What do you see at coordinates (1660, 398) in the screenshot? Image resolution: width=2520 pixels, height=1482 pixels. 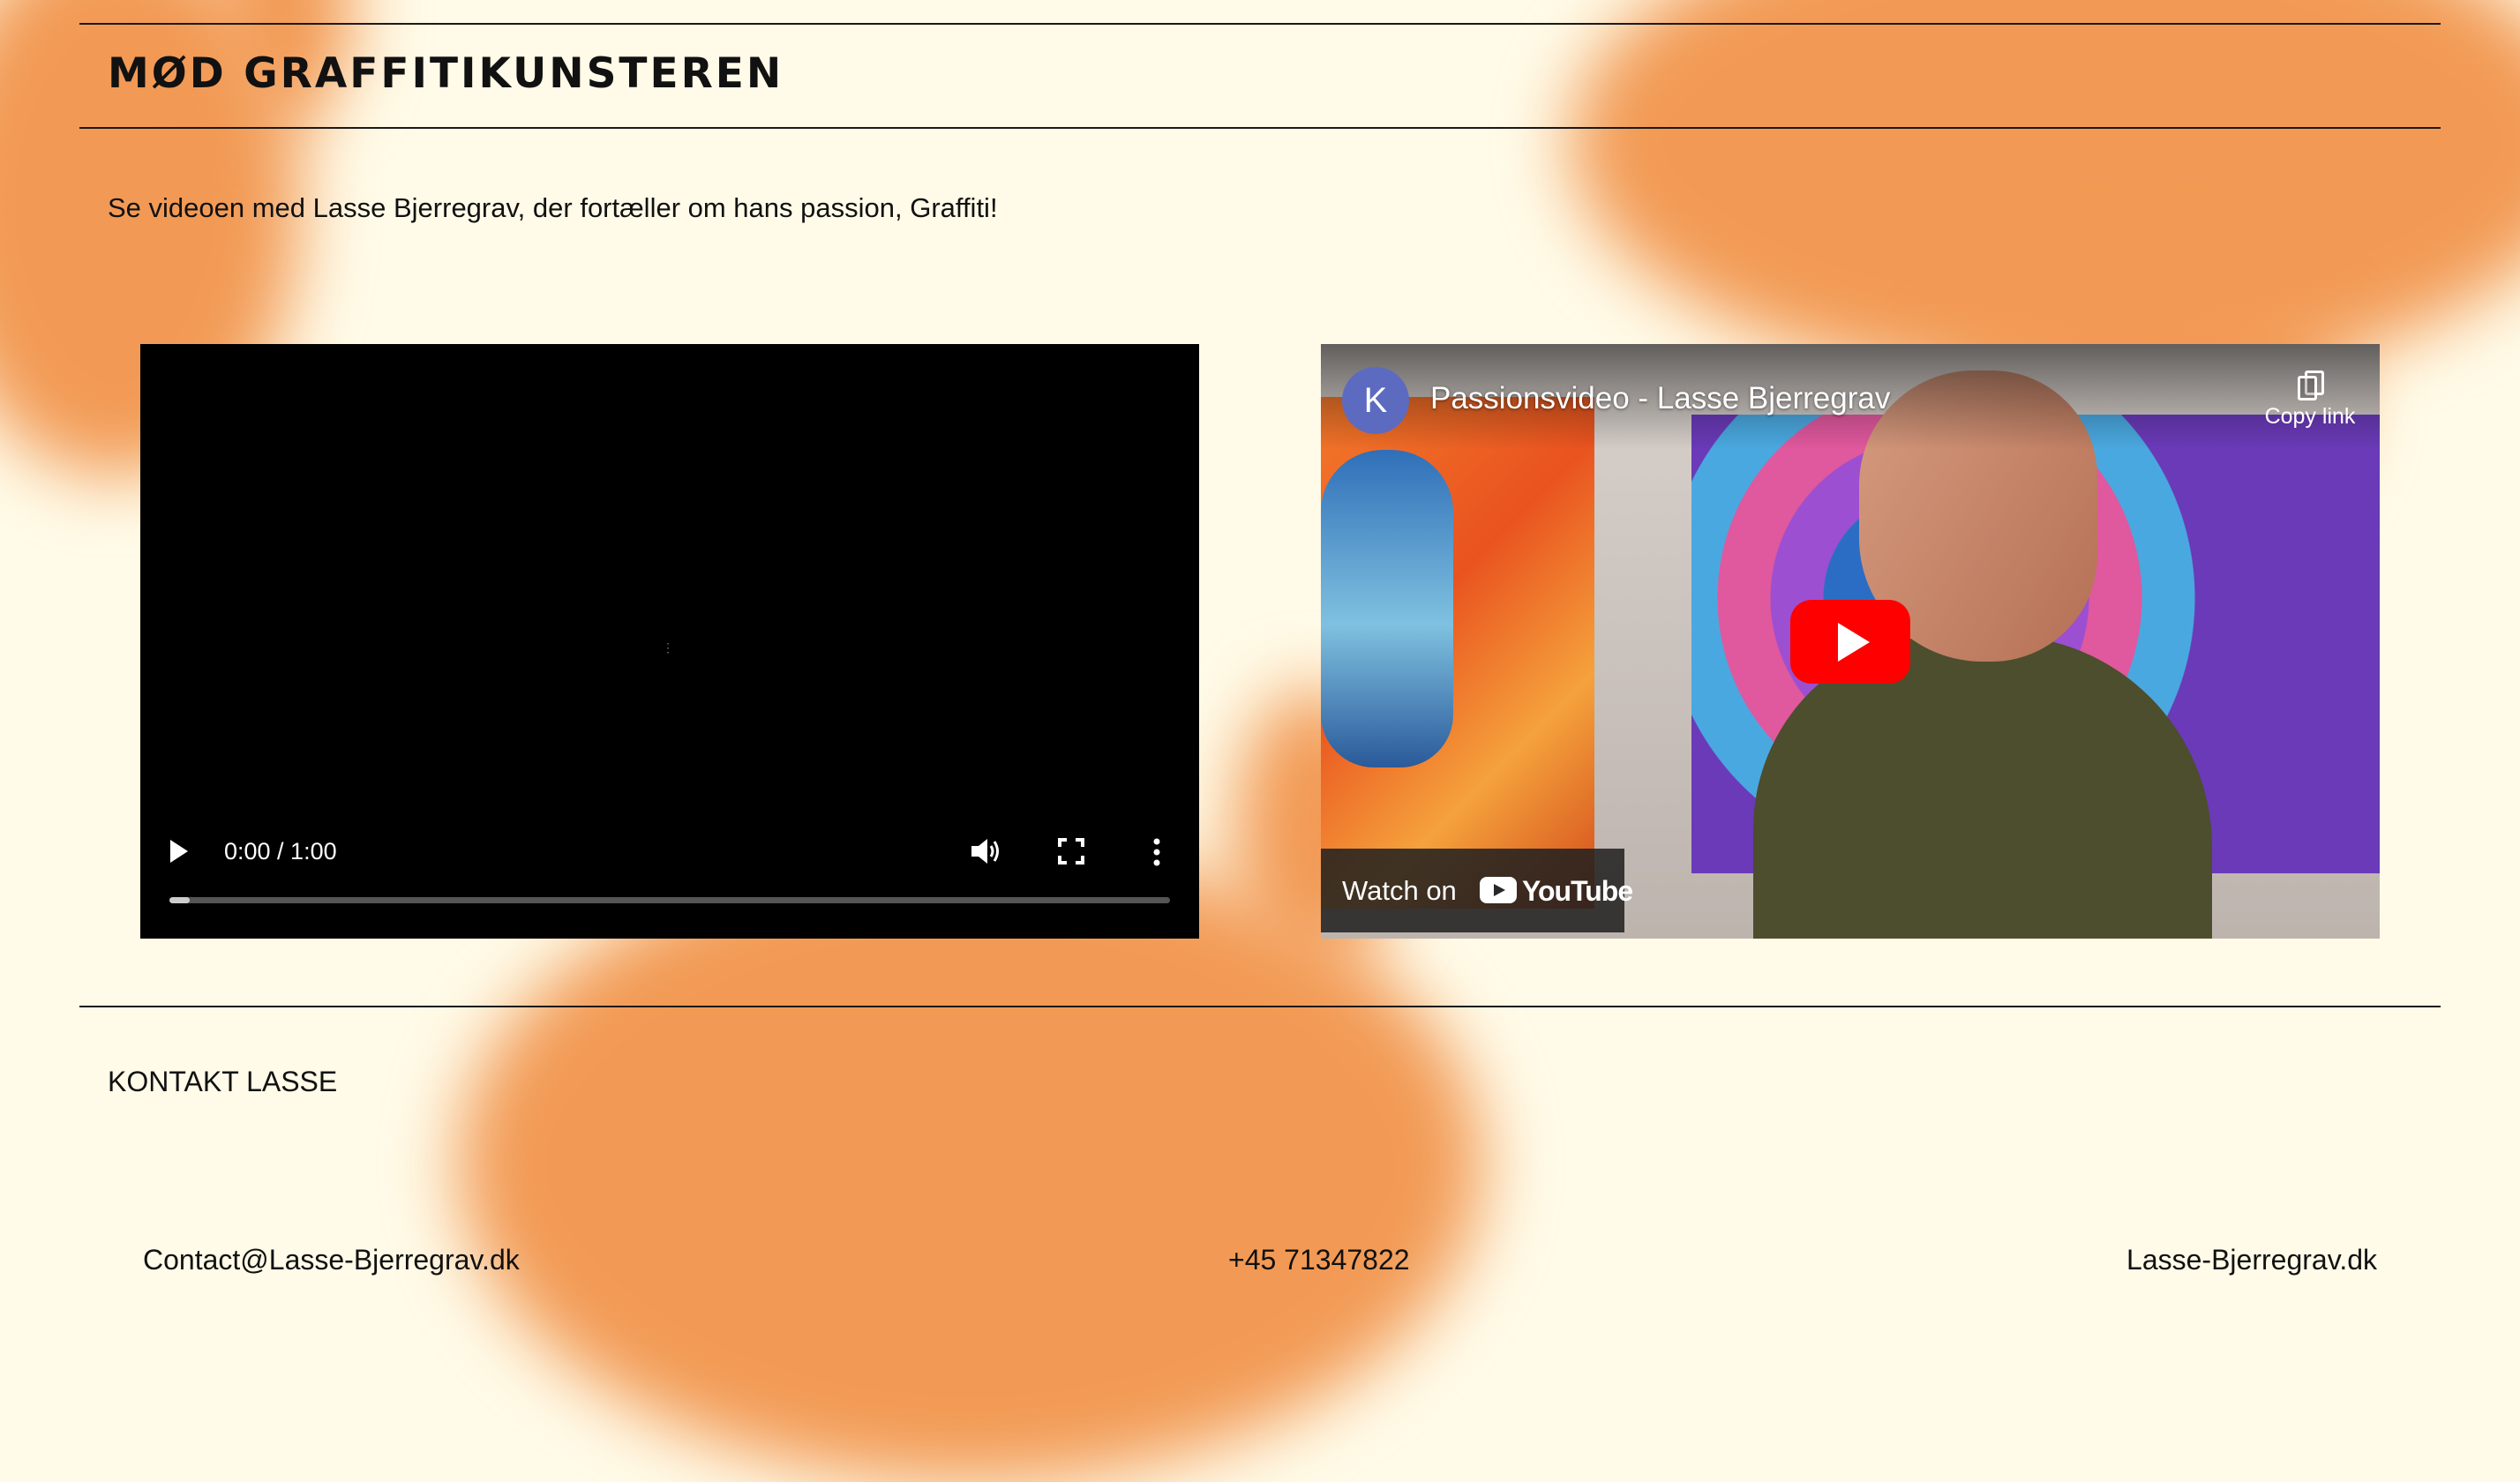 I see `video-title: Passionsvideo - Lasse Bjerregrav` at bounding box center [1660, 398].